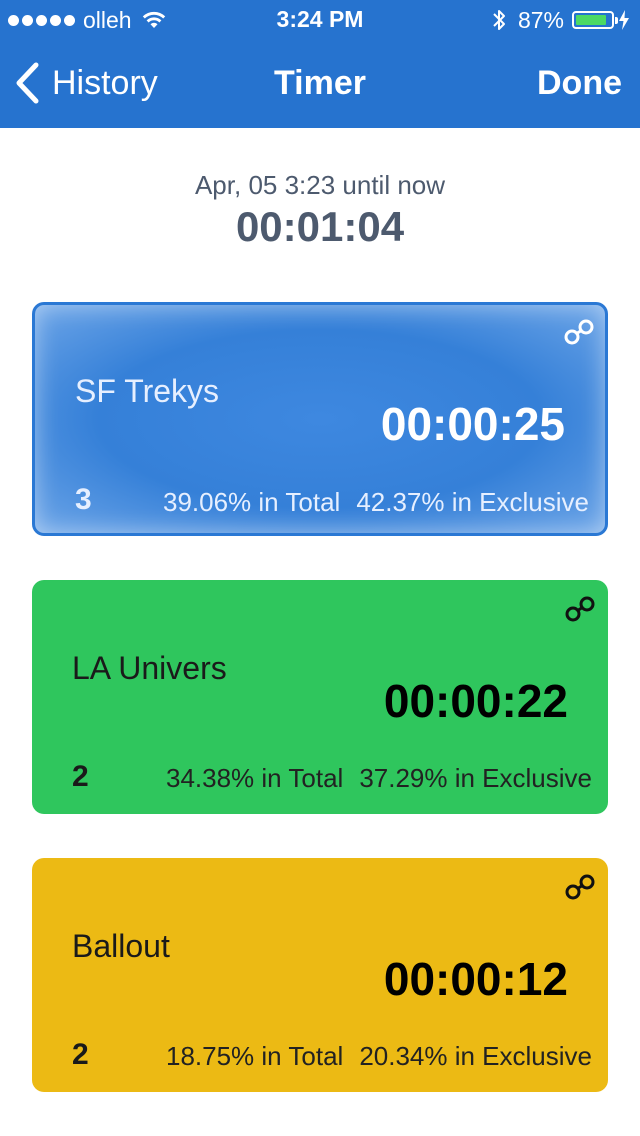 The width and height of the screenshot is (640, 1136). I want to click on status-right: 87%, so click(561, 20).